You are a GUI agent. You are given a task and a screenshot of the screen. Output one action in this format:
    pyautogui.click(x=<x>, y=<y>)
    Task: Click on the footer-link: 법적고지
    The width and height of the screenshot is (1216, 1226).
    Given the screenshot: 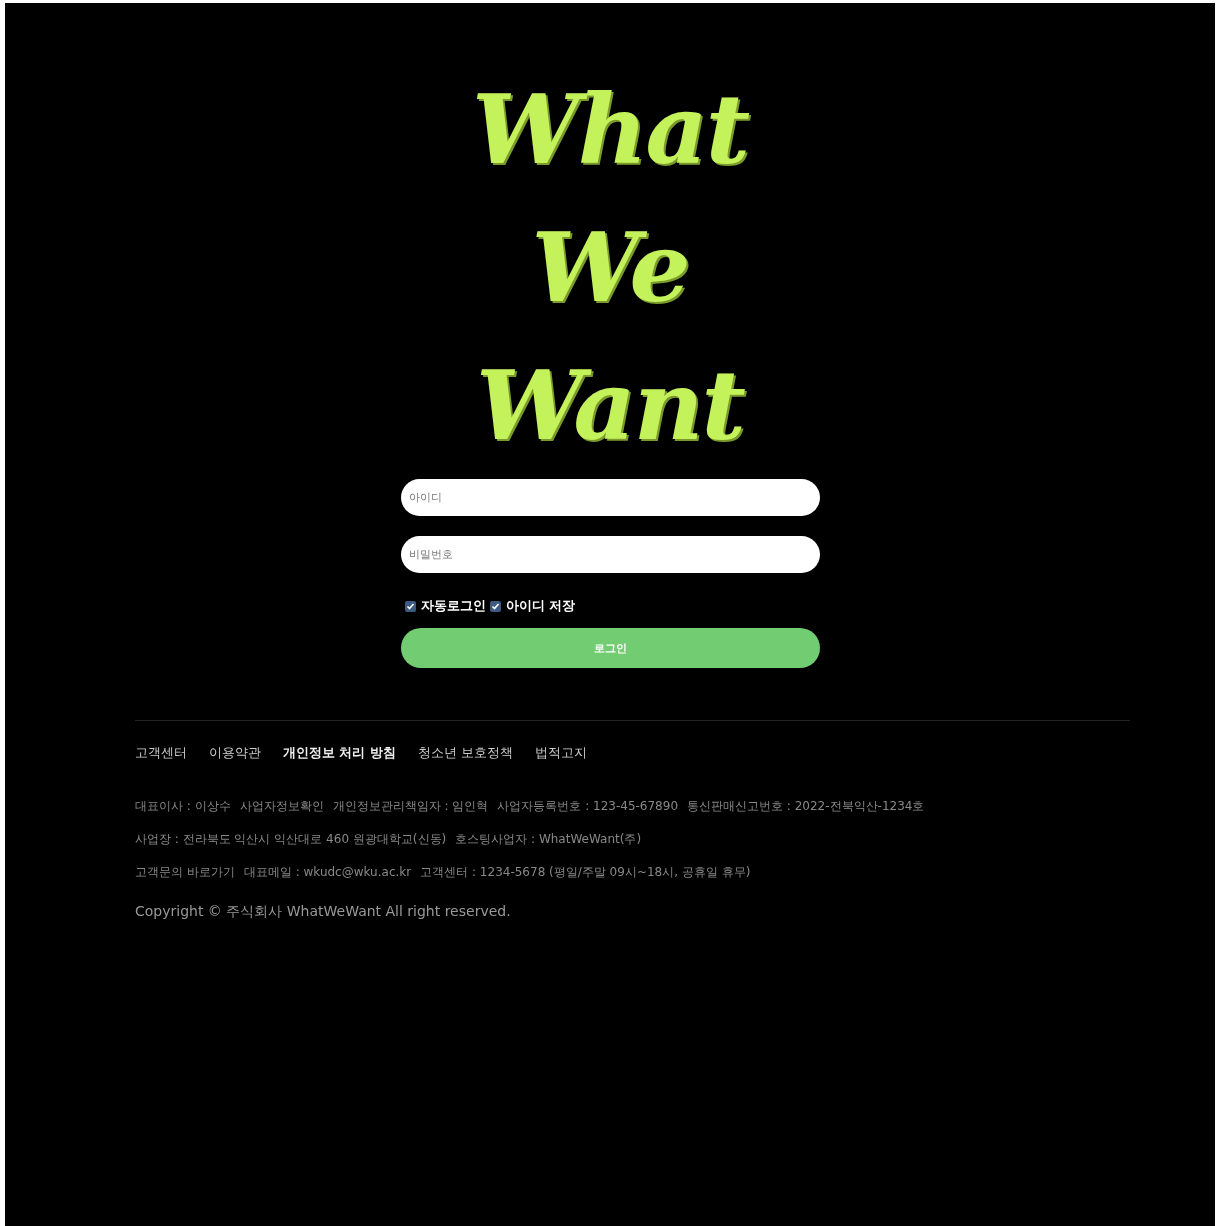 What is the action you would take?
    pyautogui.click(x=560, y=753)
    